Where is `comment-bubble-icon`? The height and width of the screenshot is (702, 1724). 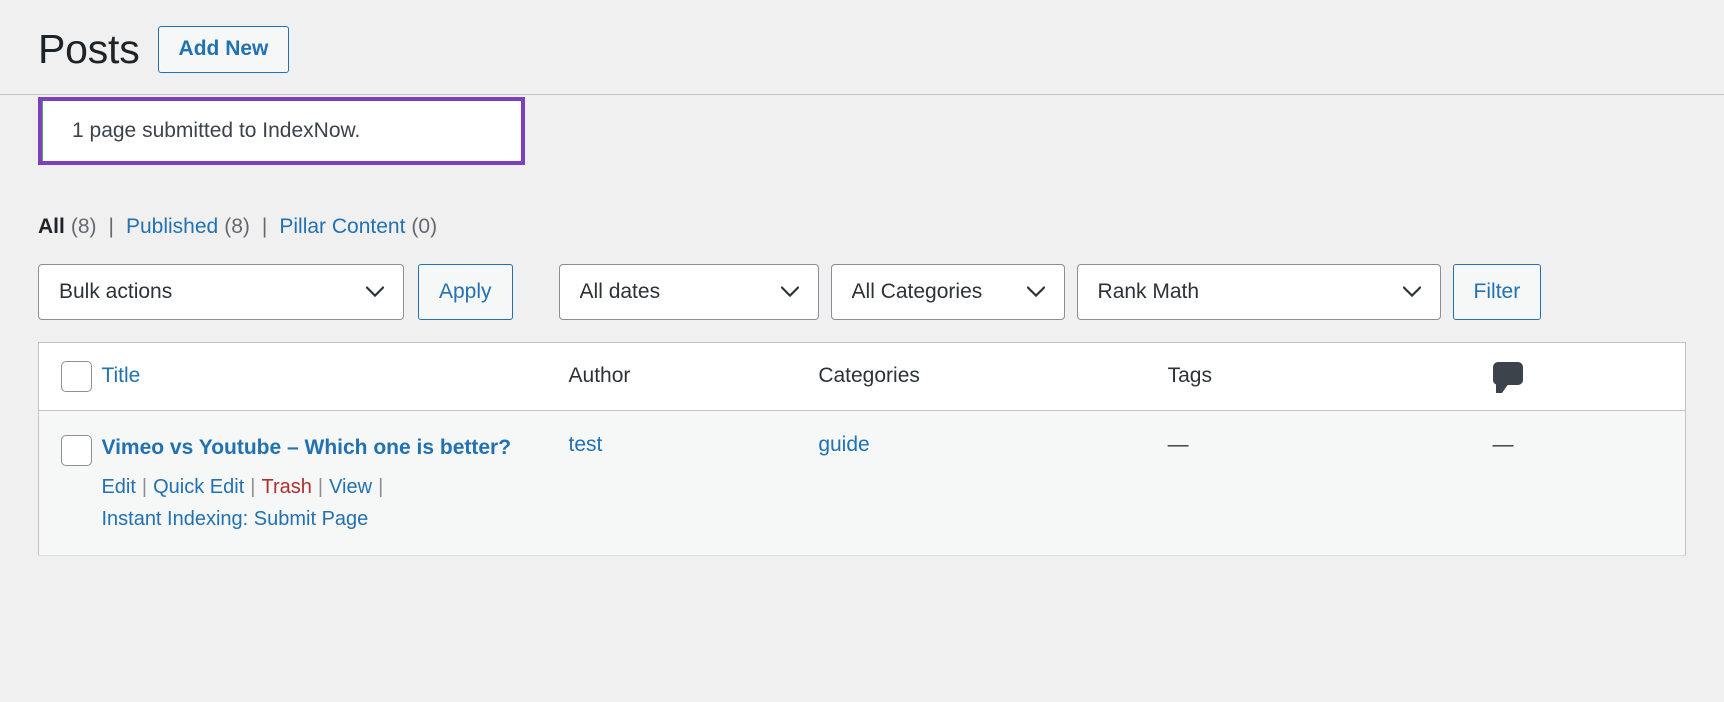
comment-bubble-icon is located at coordinates (1507, 377).